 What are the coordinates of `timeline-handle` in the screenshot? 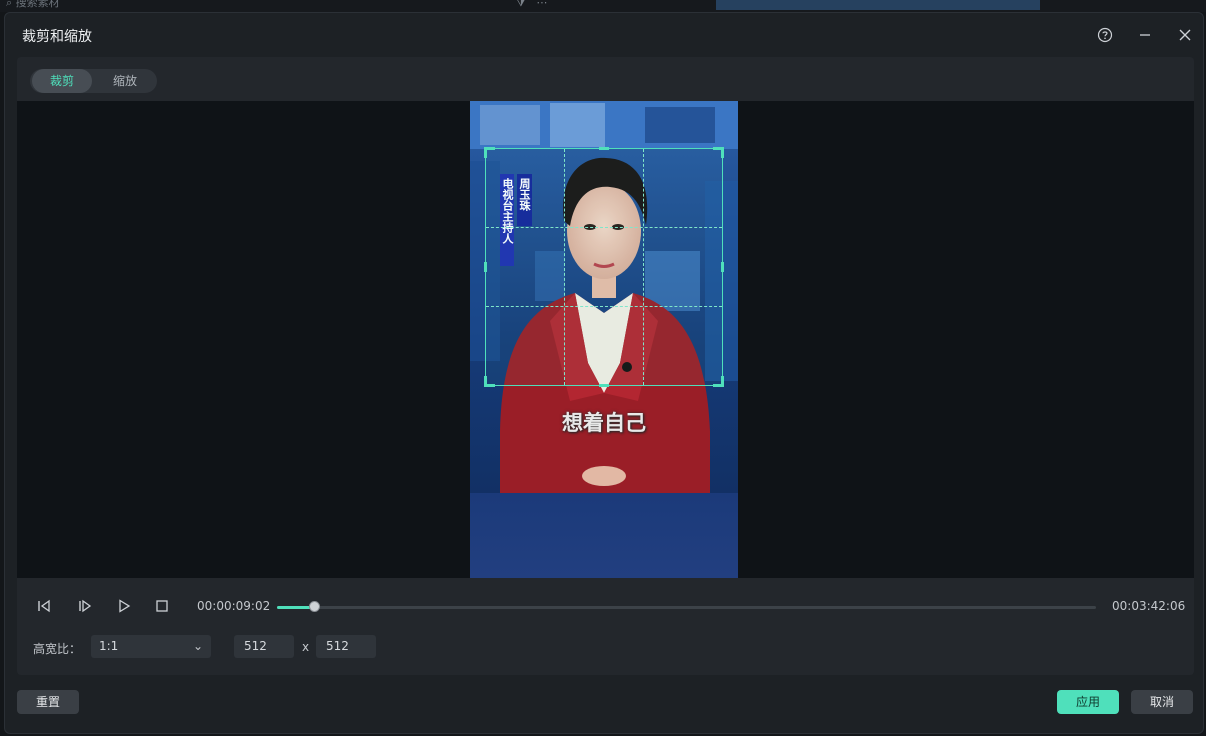 It's located at (314, 606).